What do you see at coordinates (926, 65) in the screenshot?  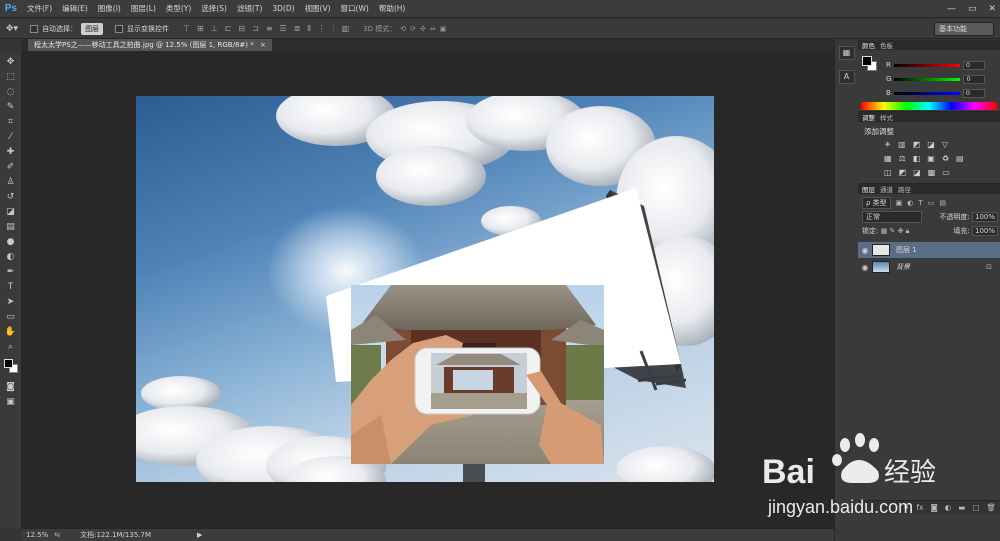 I see `red-track` at bounding box center [926, 65].